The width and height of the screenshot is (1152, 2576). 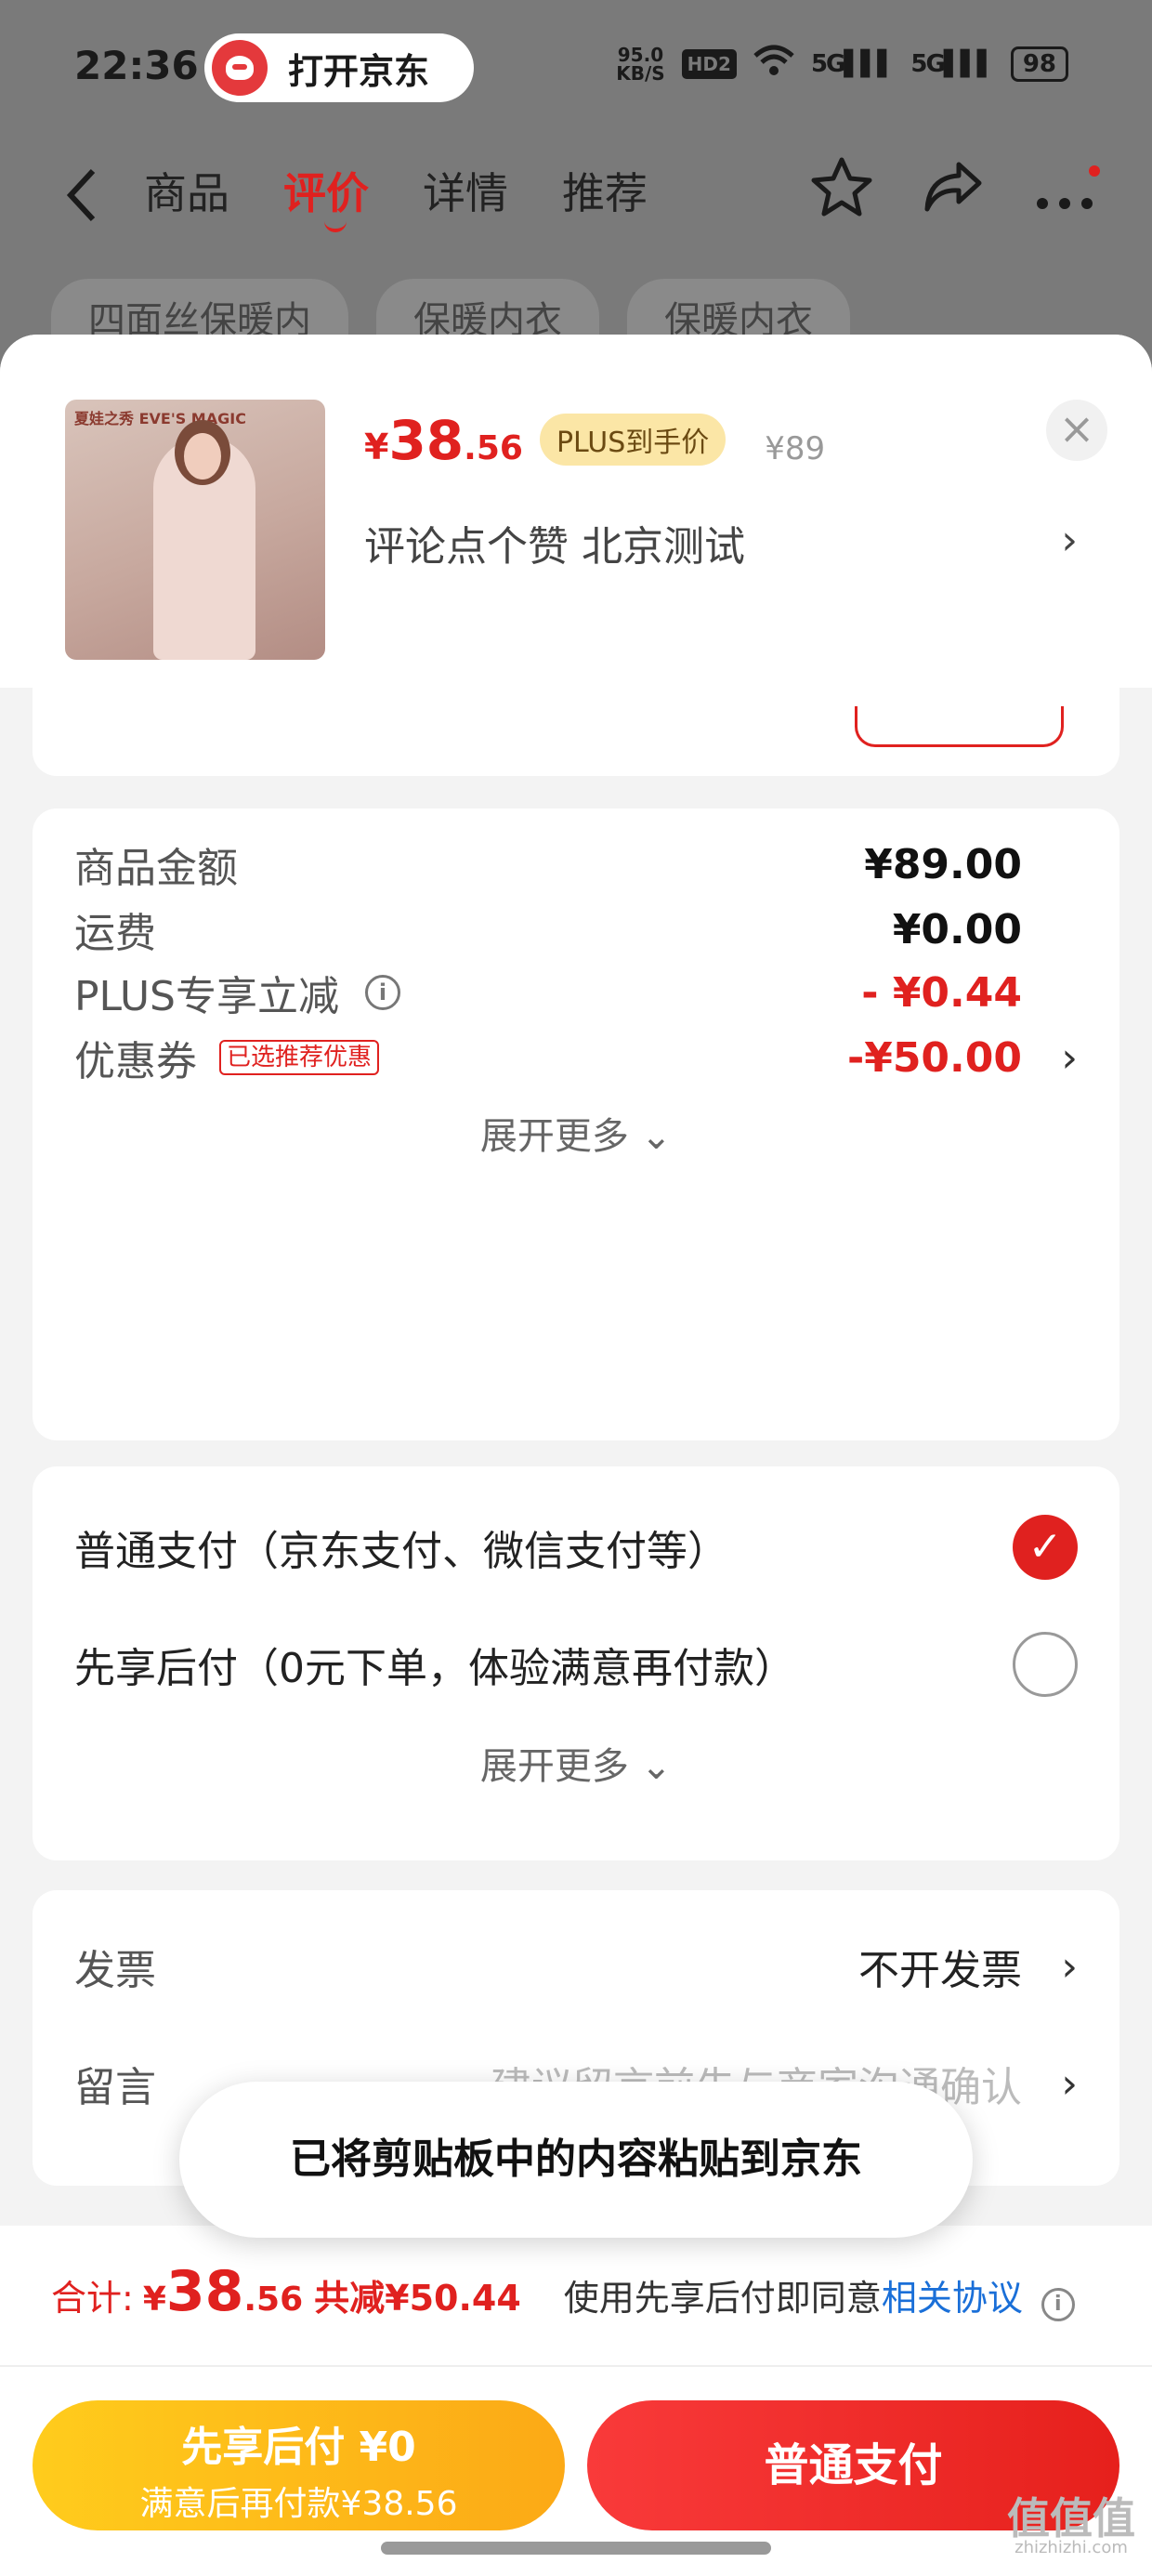 I want to click on cost-row-goods: 商品金额 ¥89.00, so click(x=576, y=864).